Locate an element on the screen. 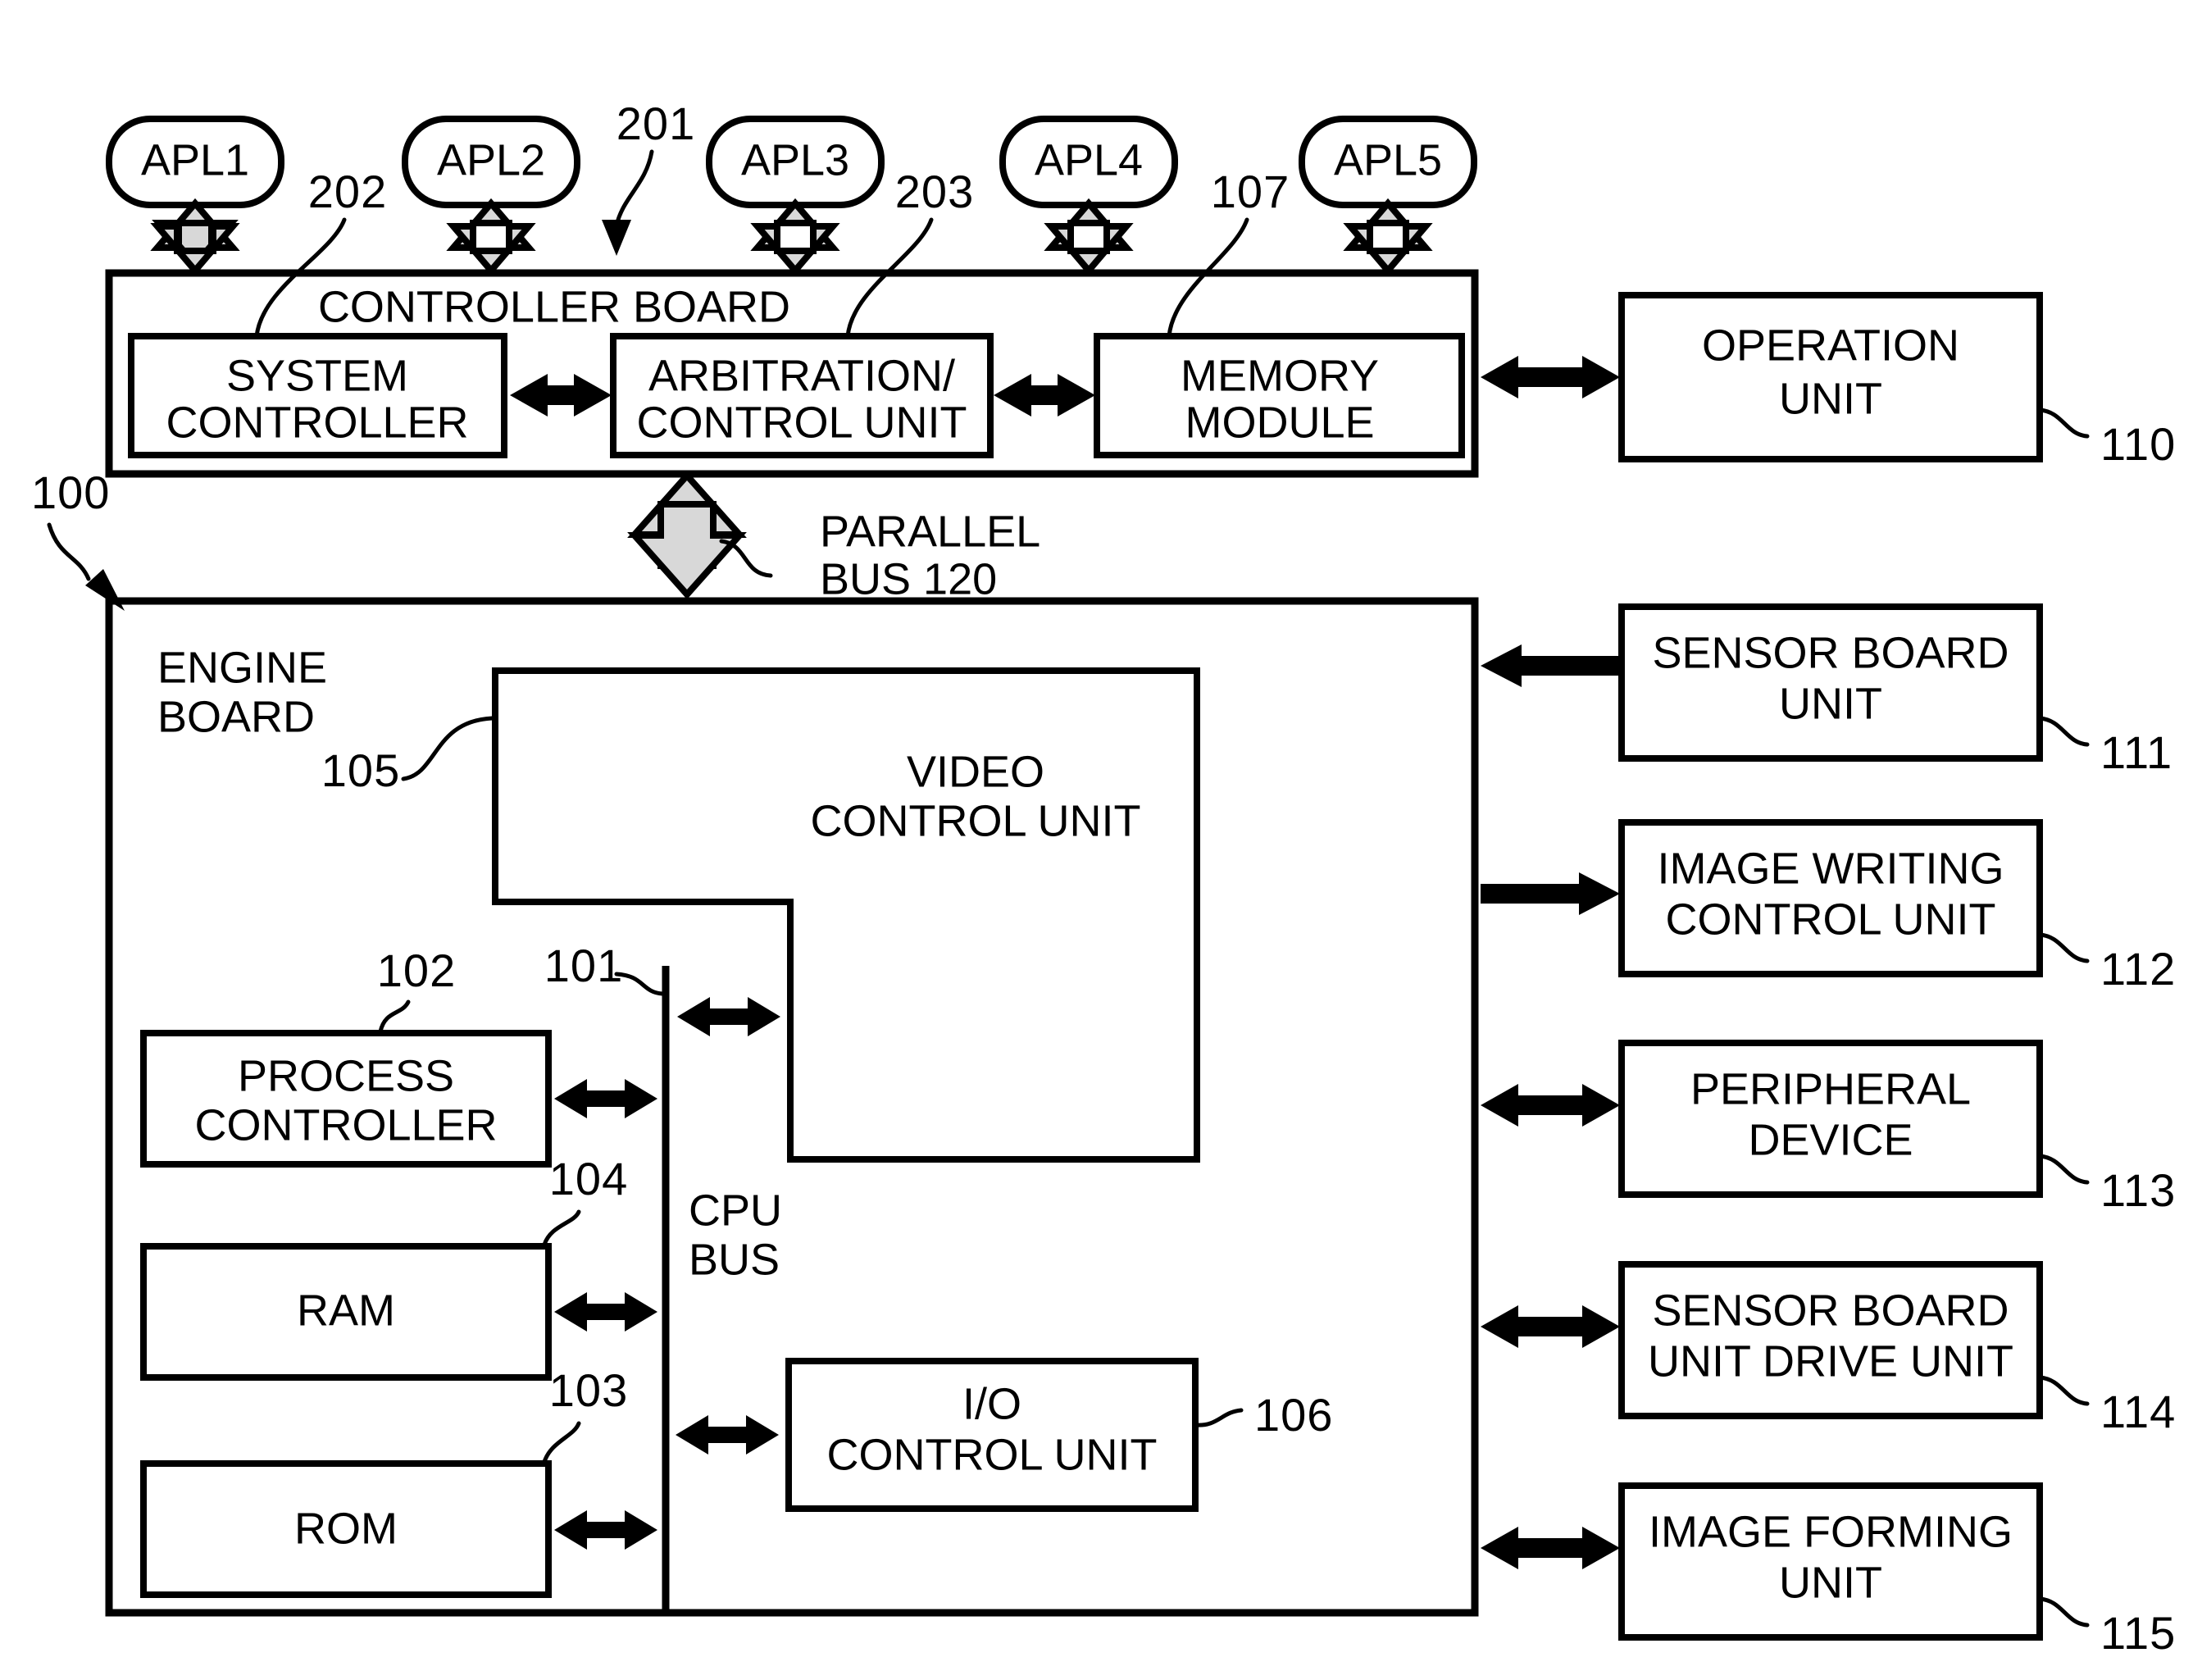 This screenshot has height=1680, width=2202. apl-node-5: APL5 is located at coordinates (1388, 162).